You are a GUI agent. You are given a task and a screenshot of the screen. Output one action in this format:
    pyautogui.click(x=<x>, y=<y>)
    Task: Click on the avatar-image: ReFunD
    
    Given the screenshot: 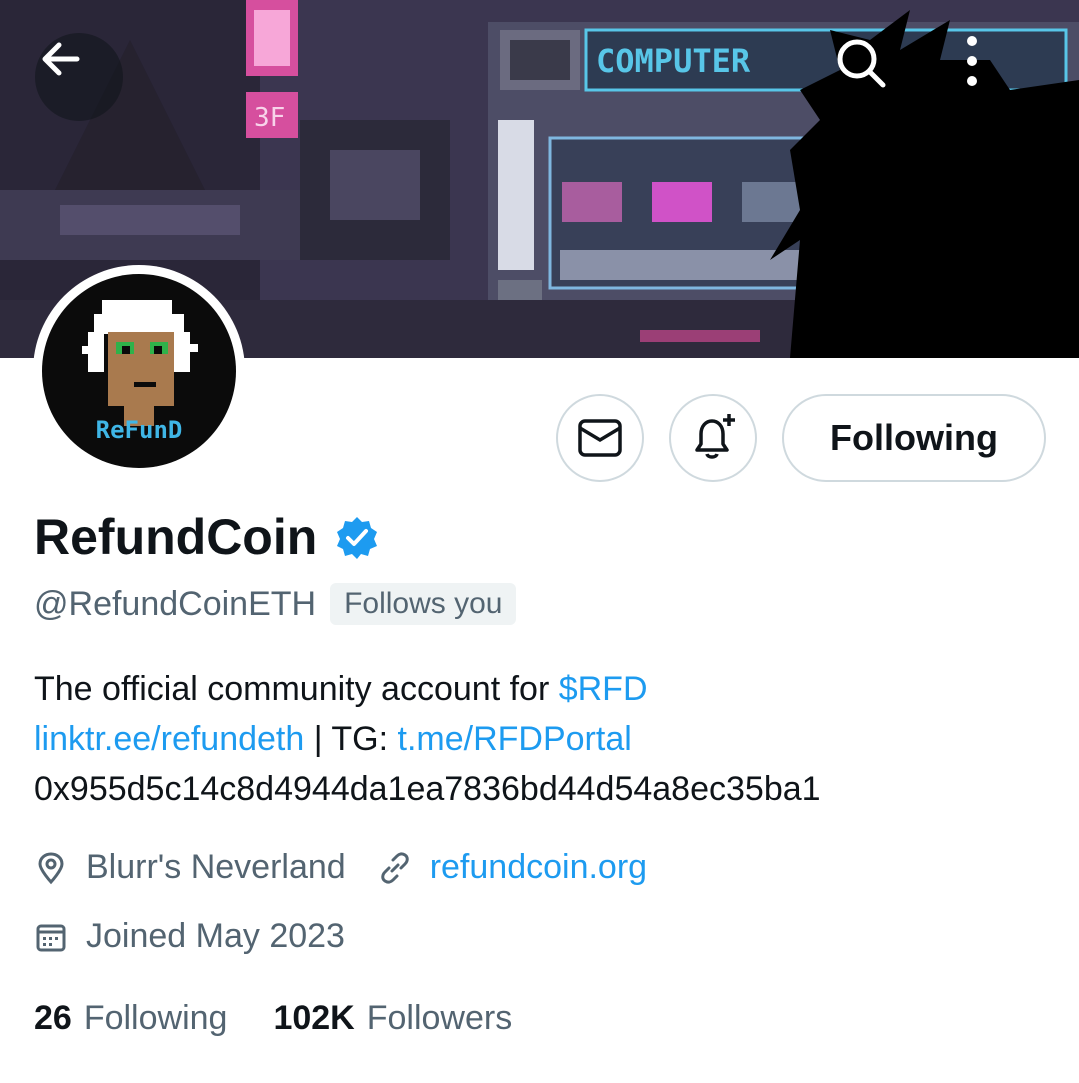 What is the action you would take?
    pyautogui.click(x=139, y=371)
    